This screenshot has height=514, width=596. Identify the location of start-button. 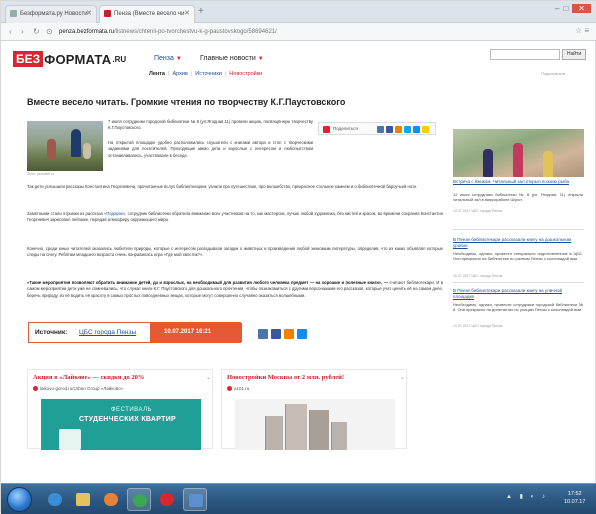
(19, 499).